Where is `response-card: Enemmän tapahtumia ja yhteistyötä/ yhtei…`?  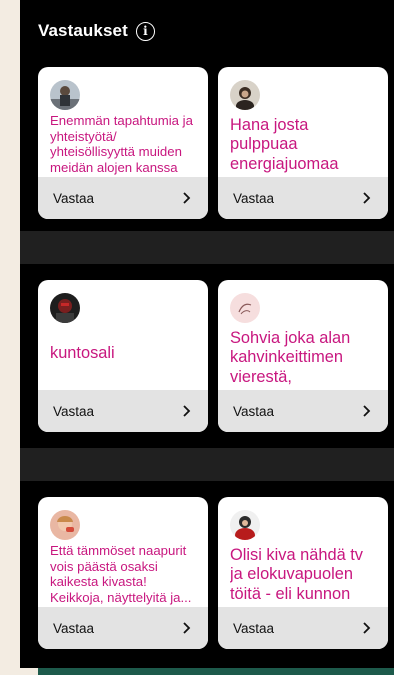 response-card: Enemmän tapahtumia ja yhteistyötä/ yhtei… is located at coordinates (123, 143).